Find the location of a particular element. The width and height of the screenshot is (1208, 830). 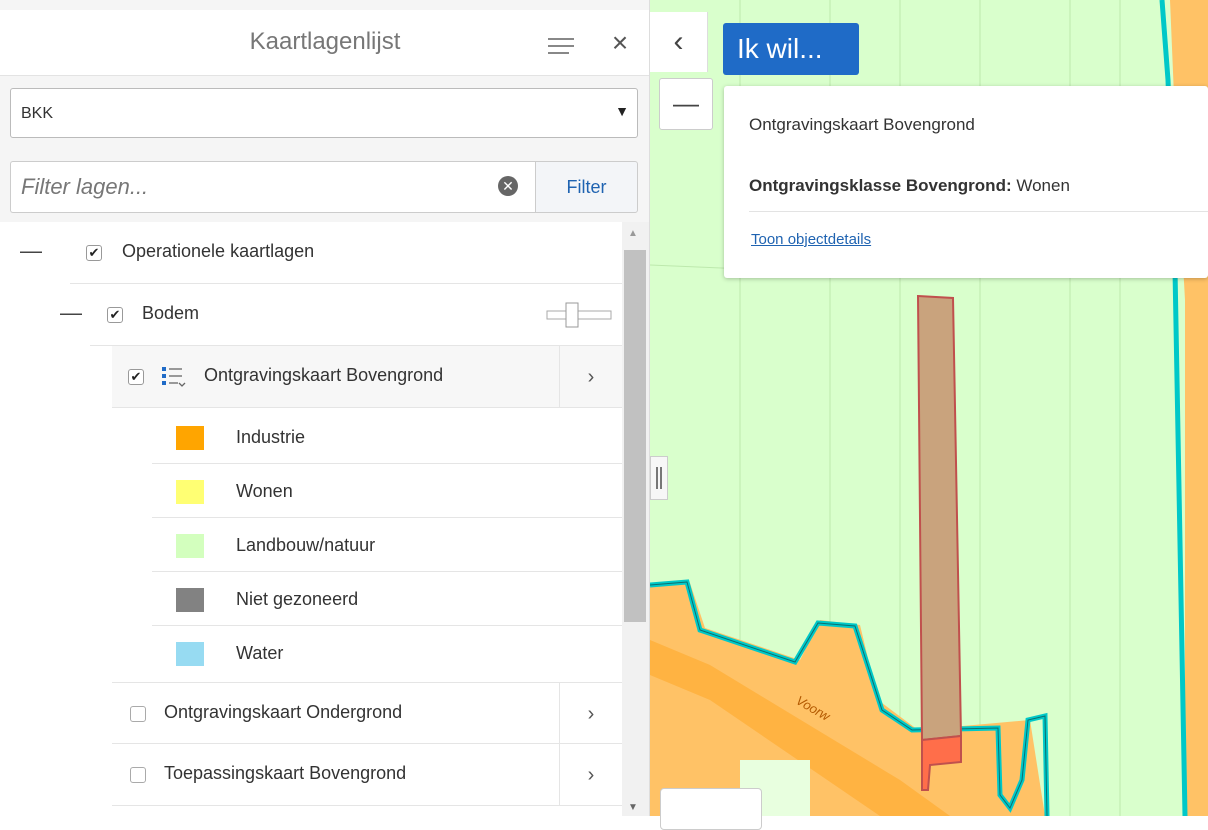

filter-button: Filter is located at coordinates (586, 187).